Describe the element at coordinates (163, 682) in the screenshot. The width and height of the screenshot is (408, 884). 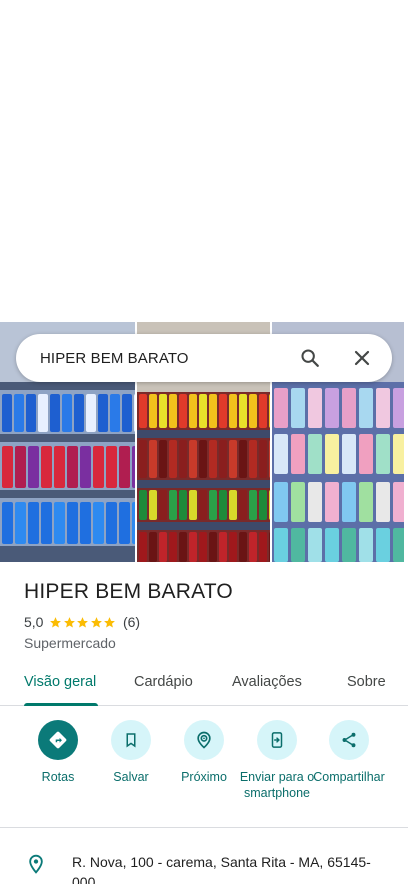
I see `tab-menu: Cardápio` at that location.